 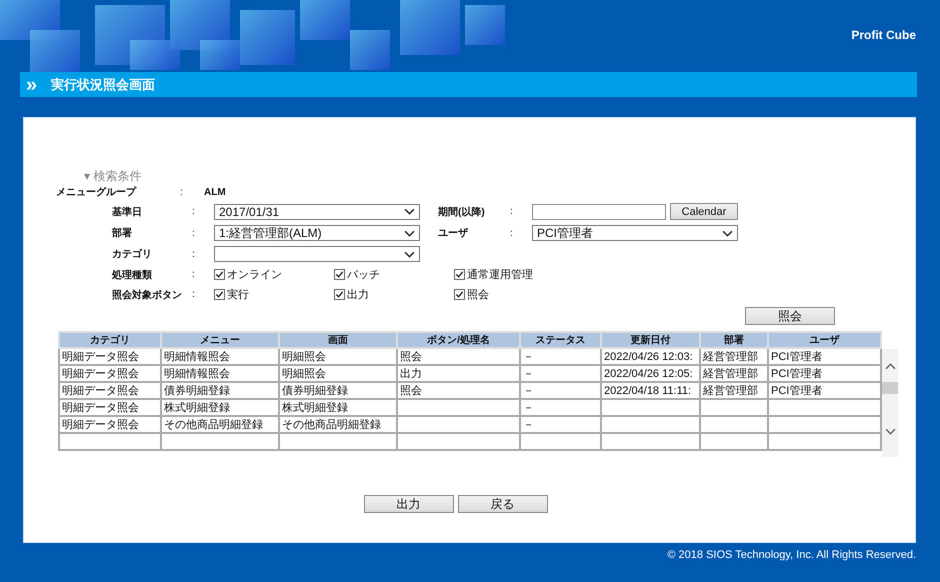 I want to click on table-cell: 2022/04/18 11:11:, so click(x=650, y=390).